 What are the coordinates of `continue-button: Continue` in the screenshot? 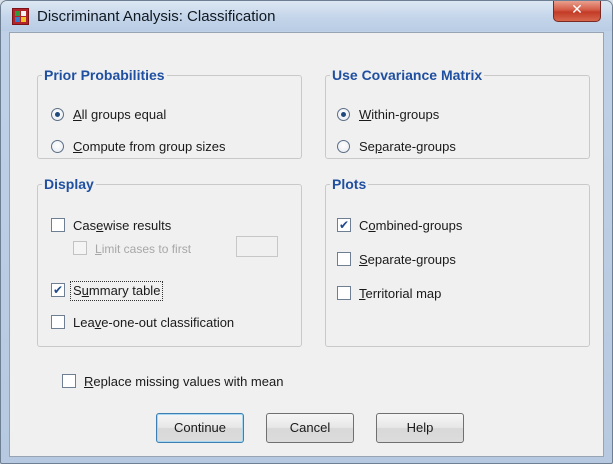 It's located at (200, 428).